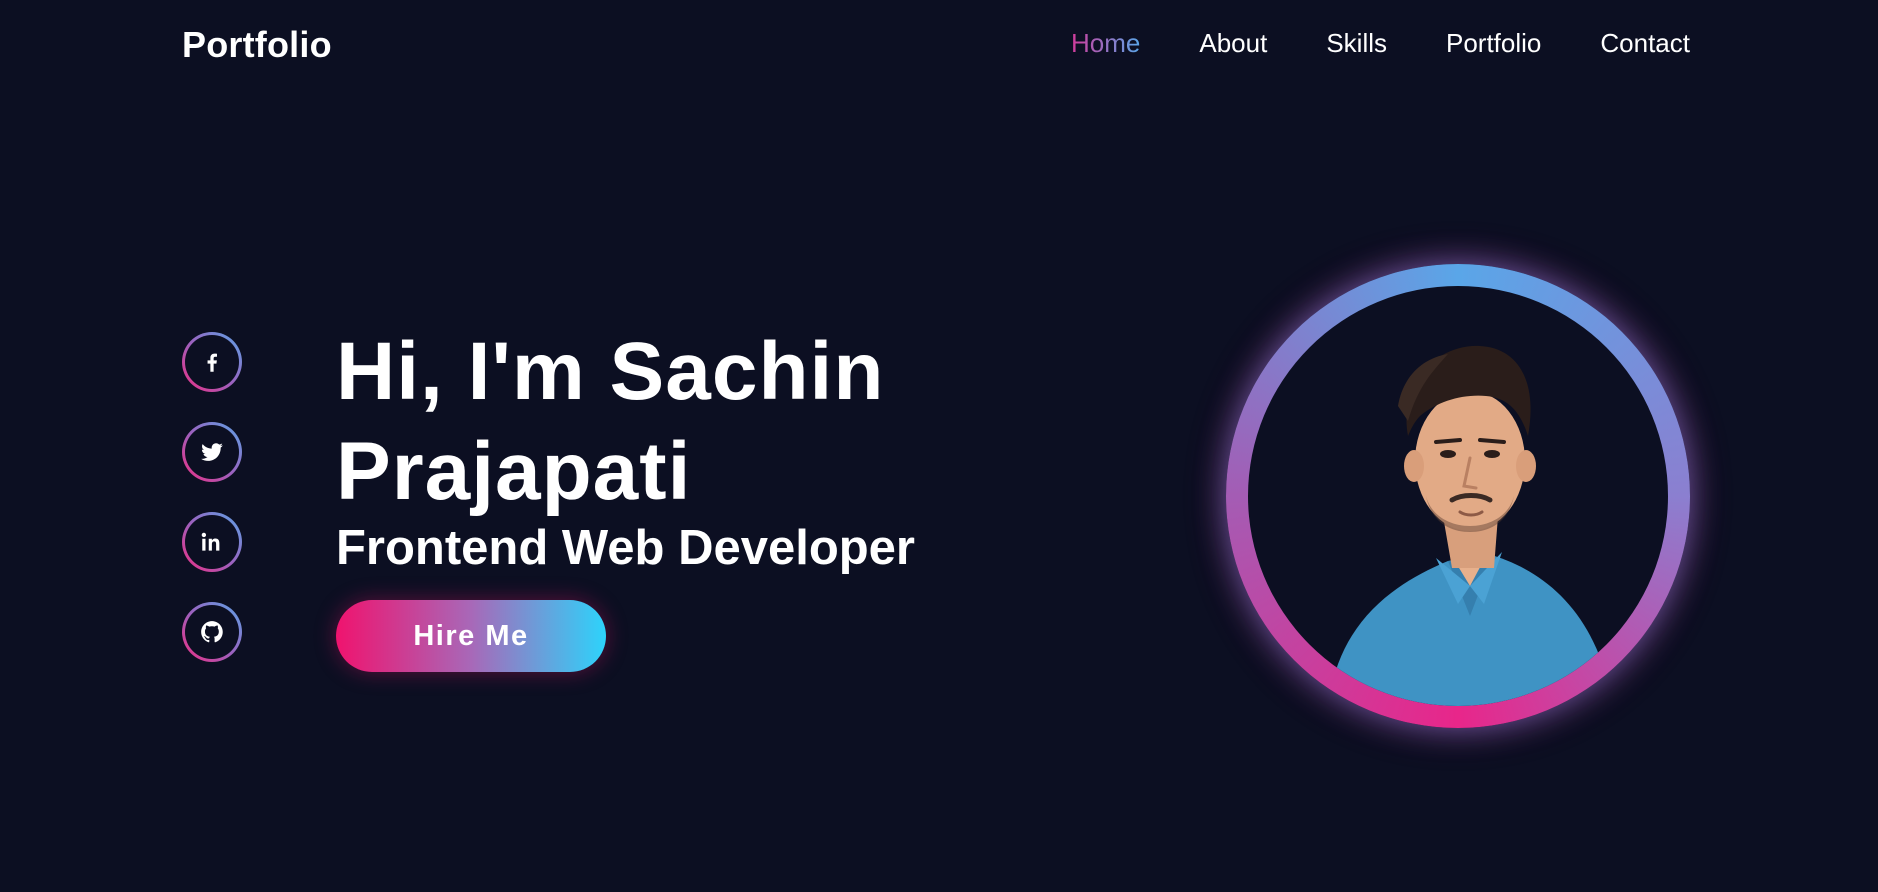  I want to click on github-link, so click(212, 632).